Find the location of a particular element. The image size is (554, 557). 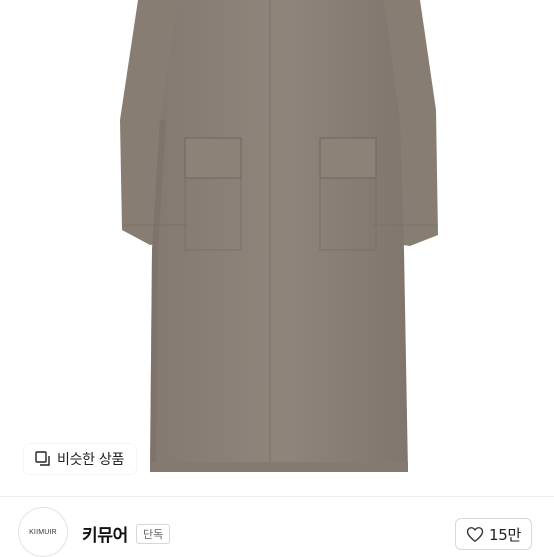

similar-items-button: 비슷한 상품 is located at coordinates (80, 459).